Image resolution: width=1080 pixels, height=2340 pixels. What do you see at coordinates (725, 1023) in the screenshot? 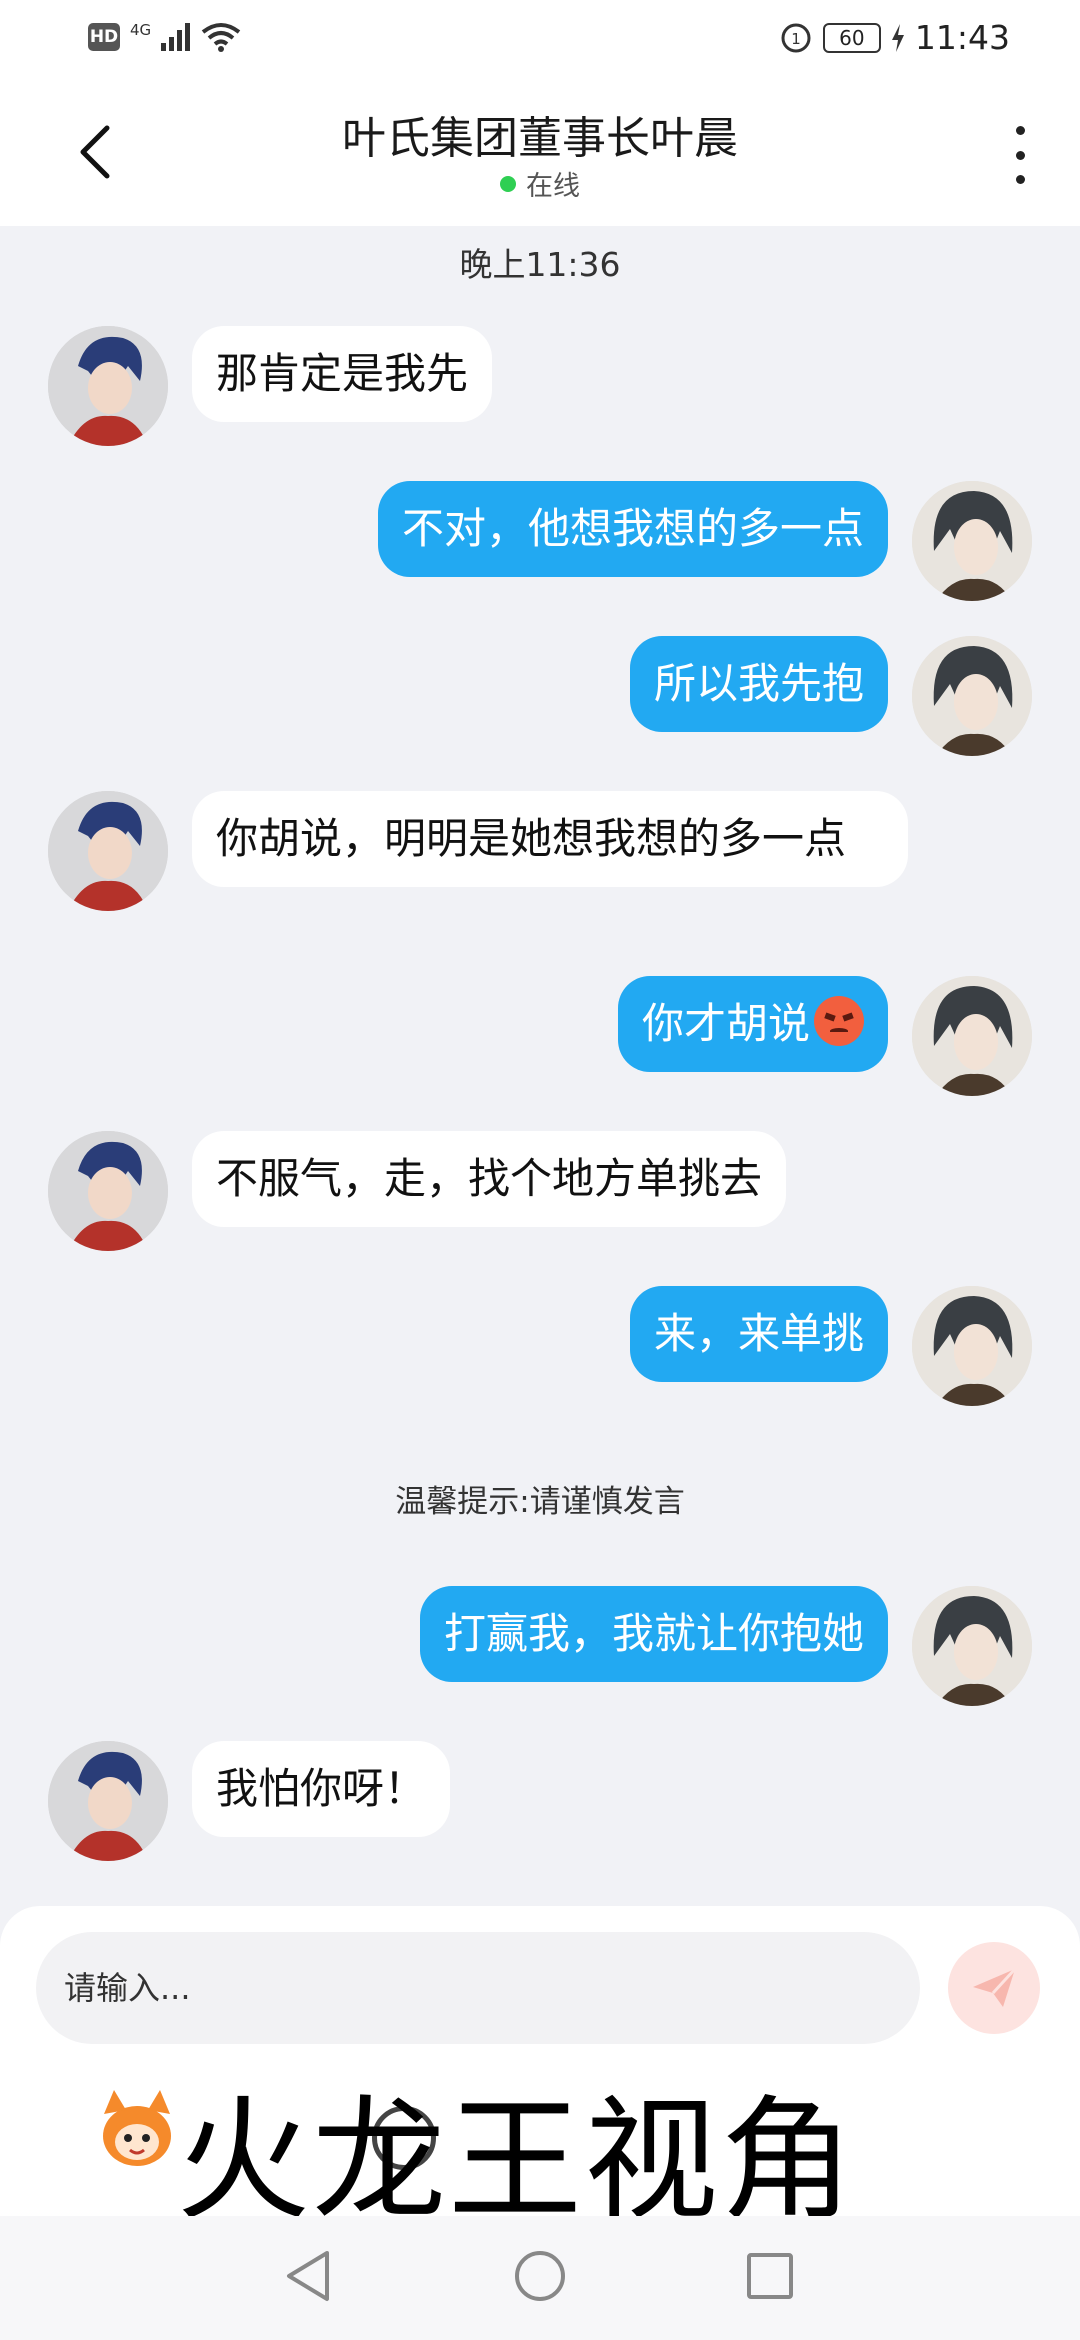
I see `message-text: 你才胡说` at bounding box center [725, 1023].